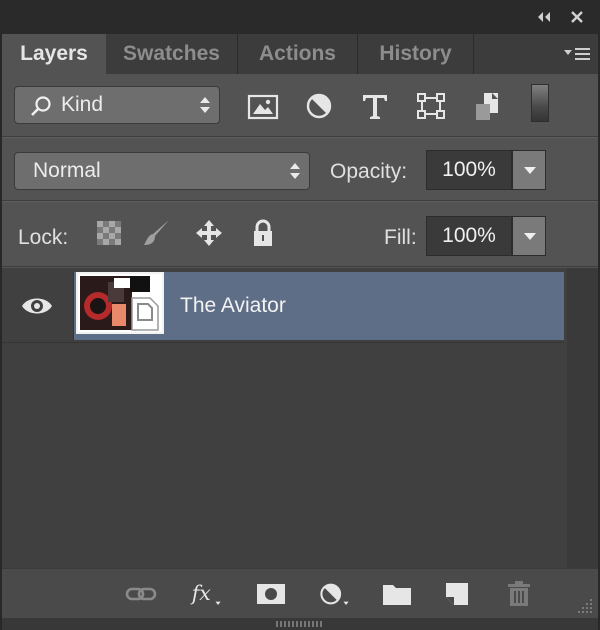 The width and height of the screenshot is (600, 630). I want to click on eye-icon, so click(37, 306).